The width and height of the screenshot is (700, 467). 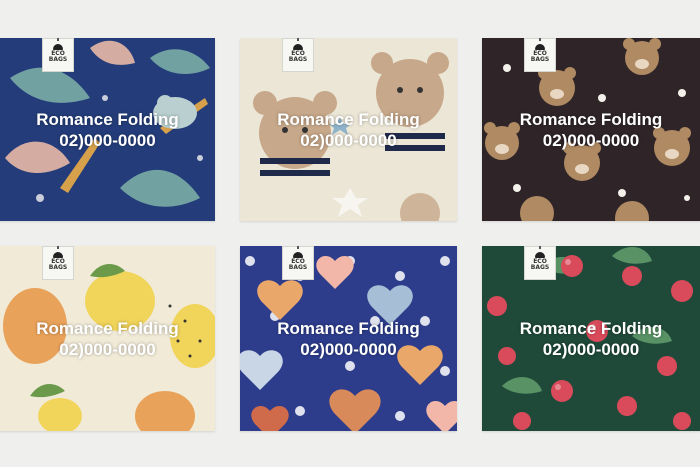 I want to click on bag-tile-lemons: ECO BAGS Romance Folding 02)000-0000, so click(x=107, y=338).